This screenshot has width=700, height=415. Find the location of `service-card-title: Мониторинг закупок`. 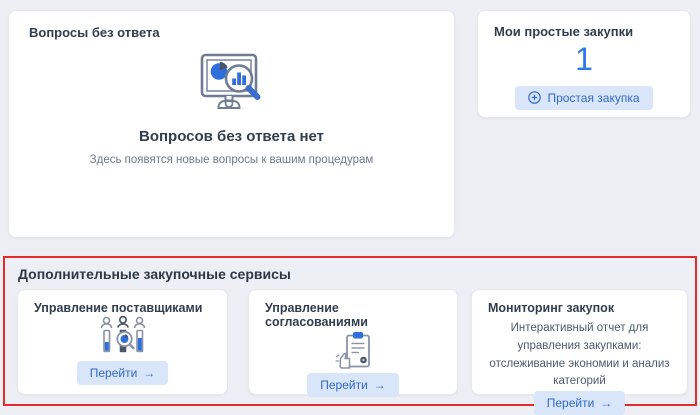

service-card-title: Мониторинг закупок is located at coordinates (551, 308).